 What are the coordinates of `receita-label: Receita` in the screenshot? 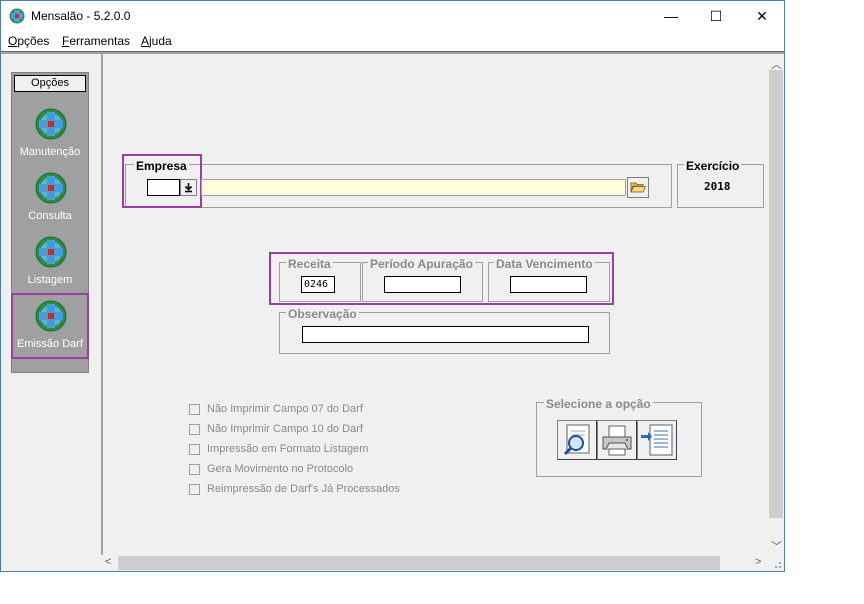 It's located at (309, 264).